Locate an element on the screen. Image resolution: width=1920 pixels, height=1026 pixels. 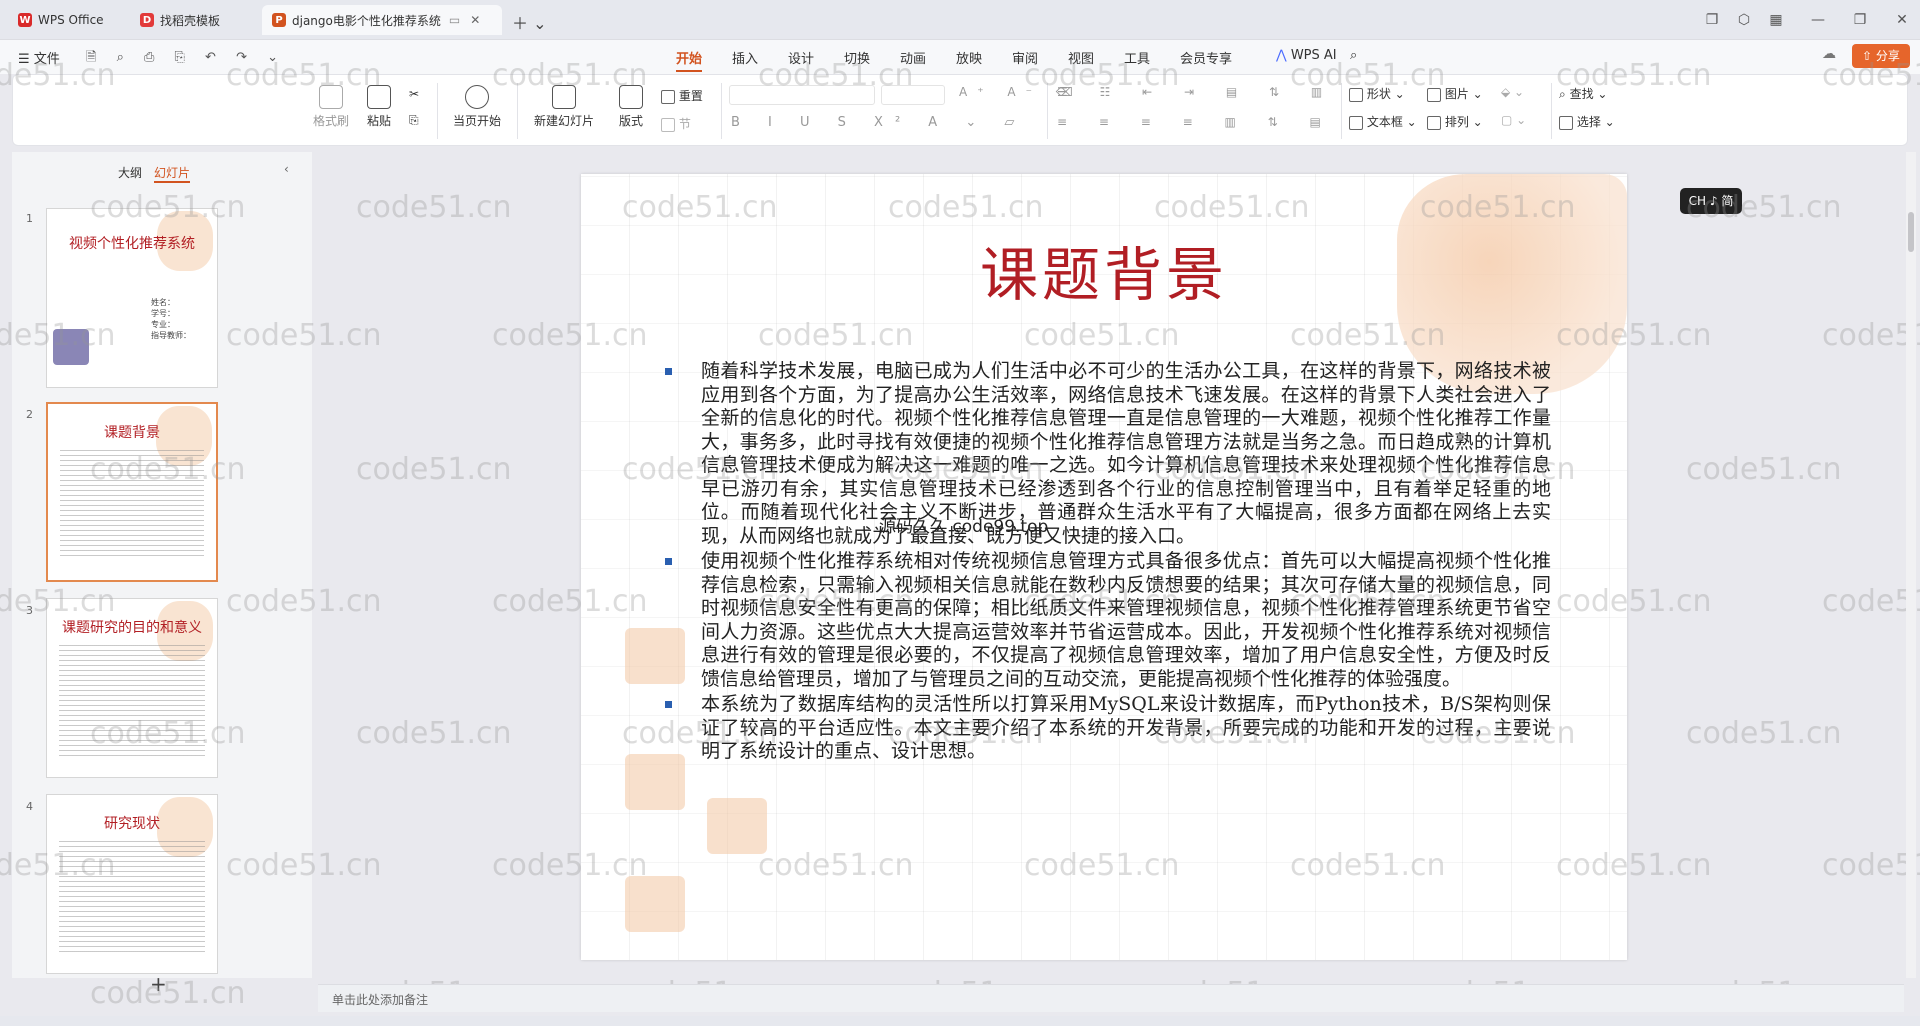
new-slide-icon is located at coordinates (564, 97).